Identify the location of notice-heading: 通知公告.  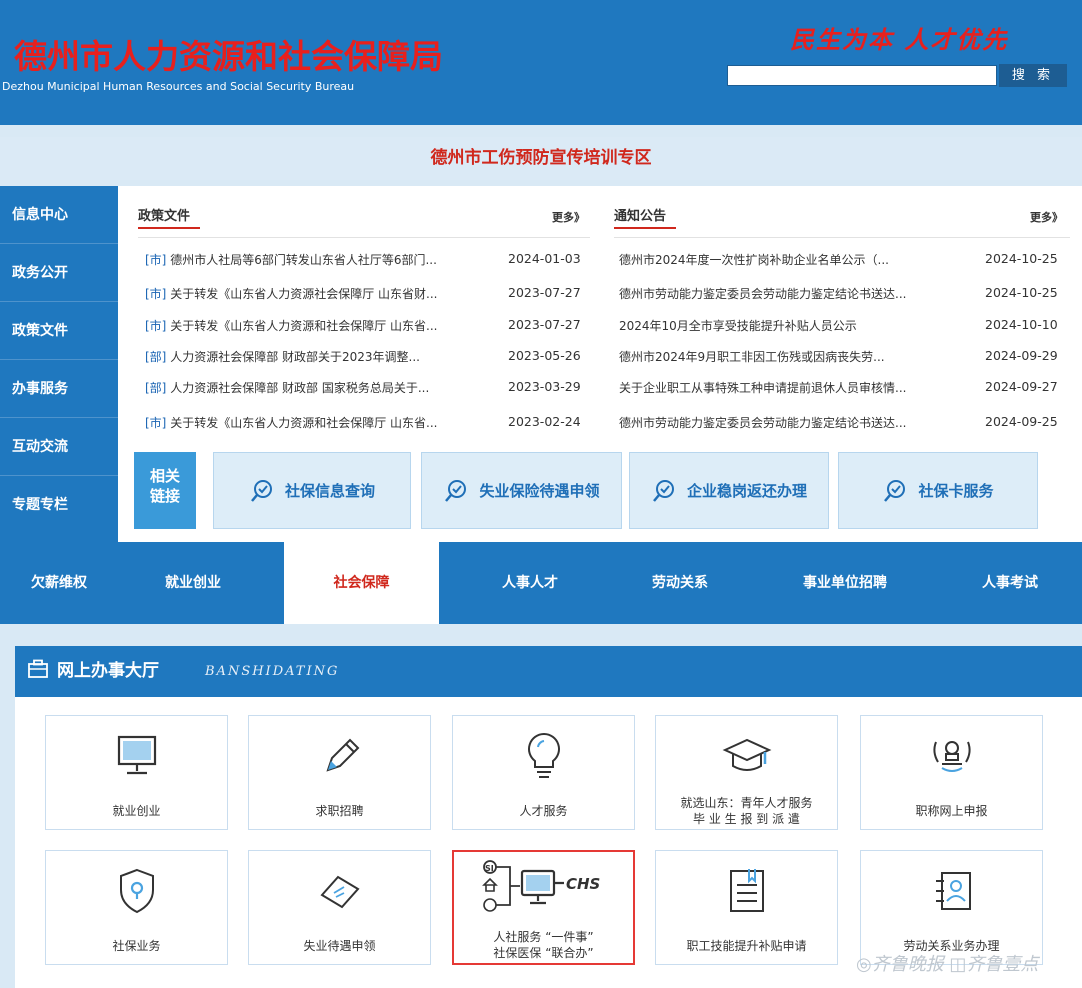
(645, 217).